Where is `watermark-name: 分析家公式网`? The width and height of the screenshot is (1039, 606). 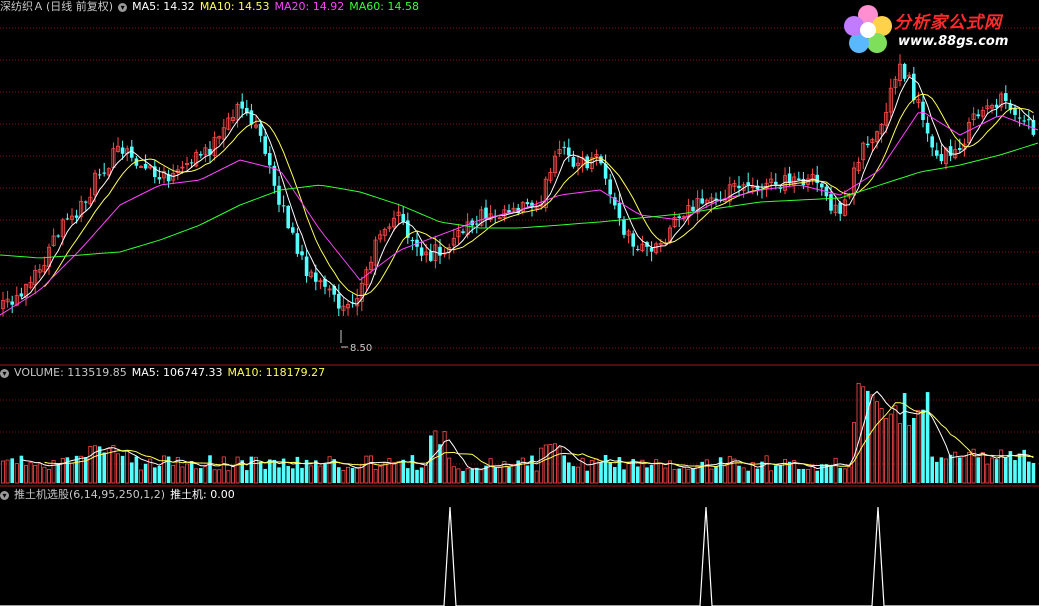
watermark-name: 分析家公式网 is located at coordinates (948, 23).